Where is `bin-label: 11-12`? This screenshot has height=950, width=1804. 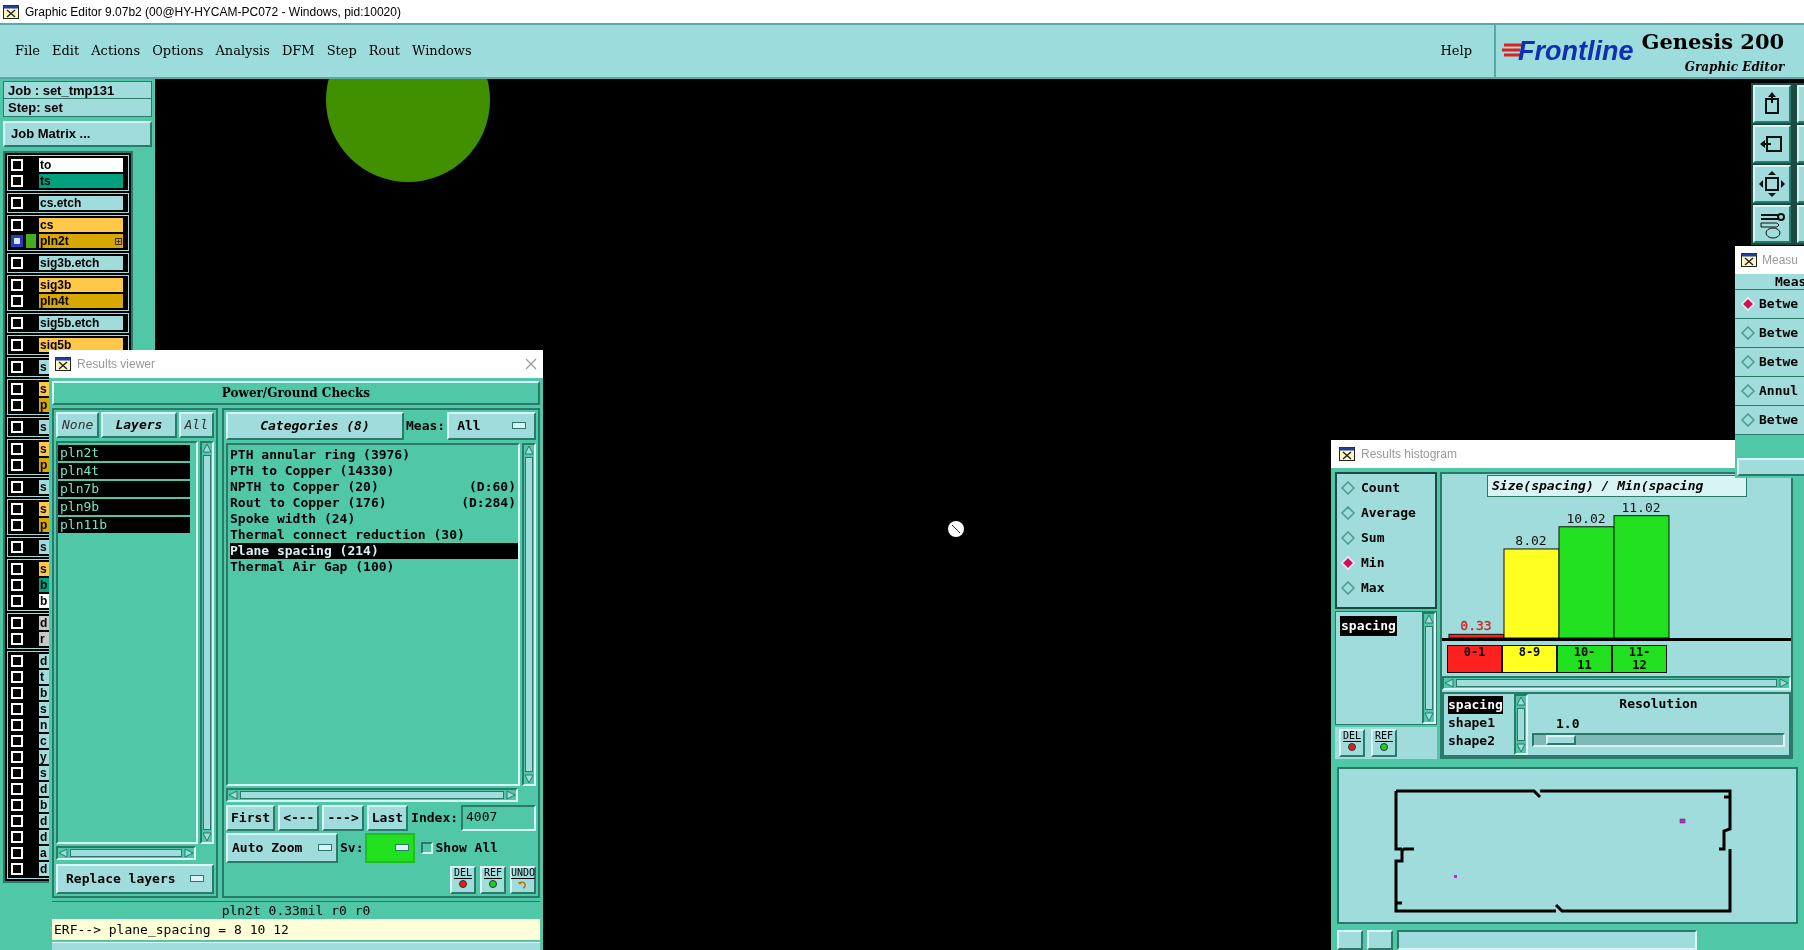 bin-label: 11-12 is located at coordinates (1639, 659).